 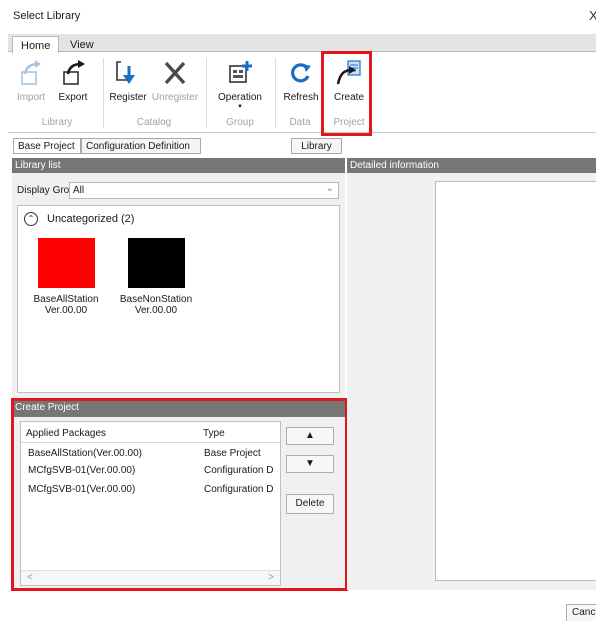 I want to click on import-label: Import, so click(x=31, y=97).